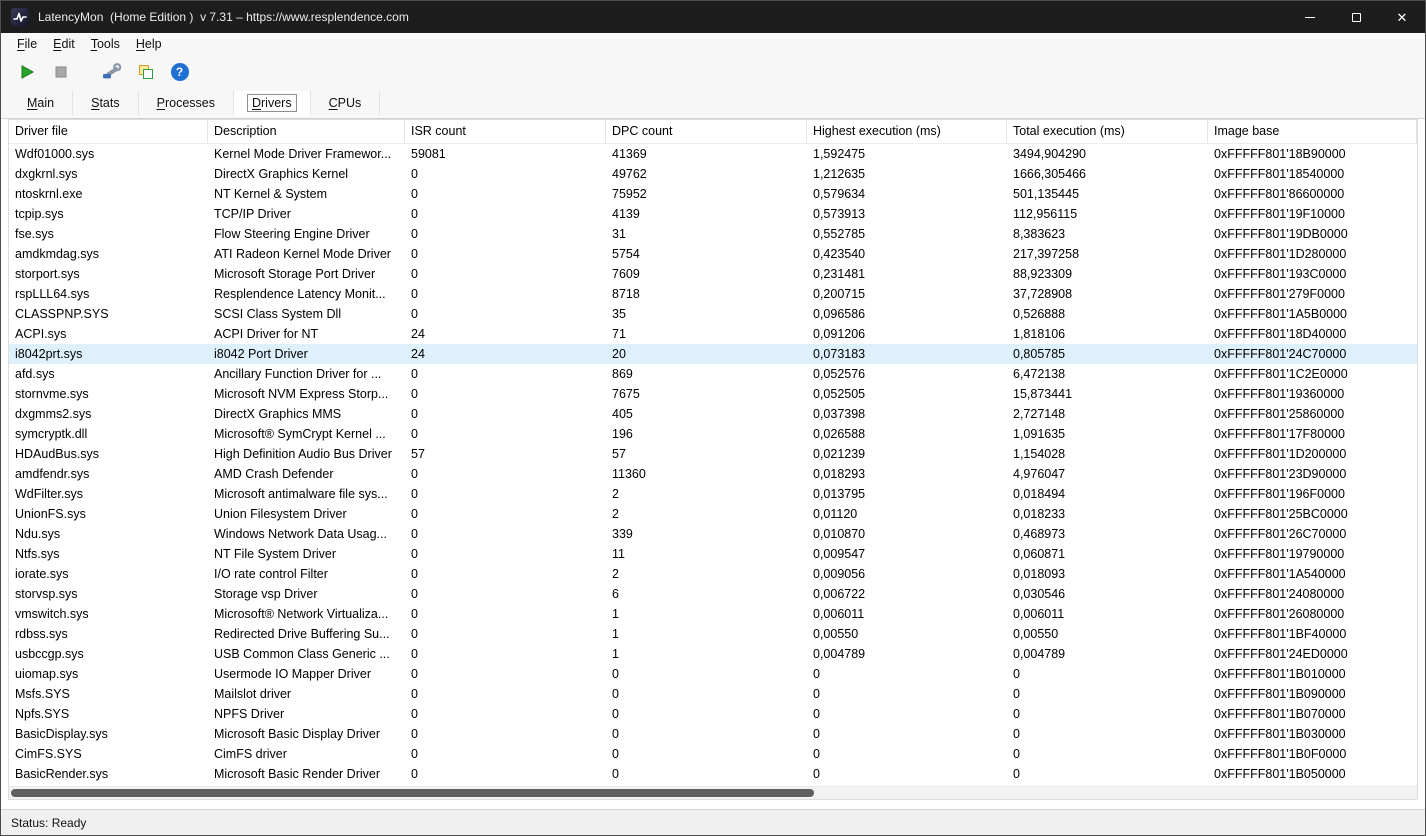 This screenshot has width=1426, height=836. I want to click on cell: Ntfs.sys, so click(37, 554).